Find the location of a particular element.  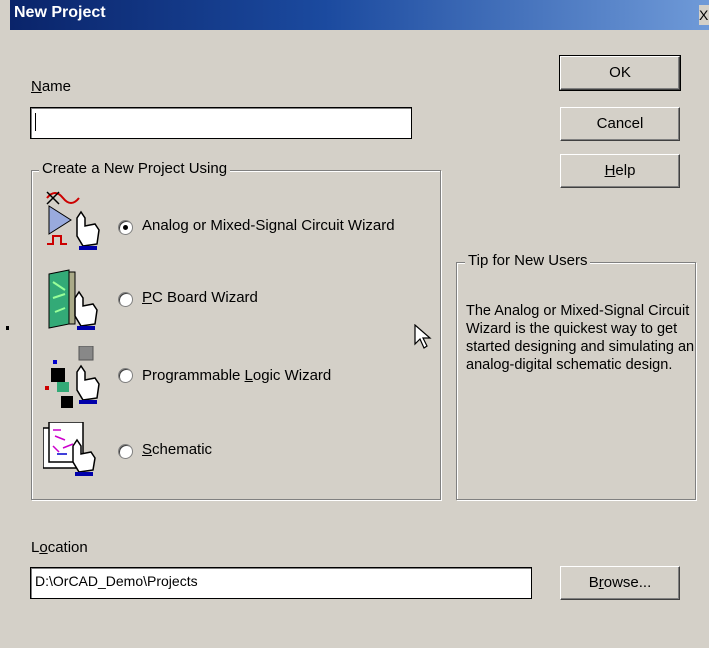

analog-wizard-label: Analog or Mixed-Signal Circuit Wizard is located at coordinates (268, 225).